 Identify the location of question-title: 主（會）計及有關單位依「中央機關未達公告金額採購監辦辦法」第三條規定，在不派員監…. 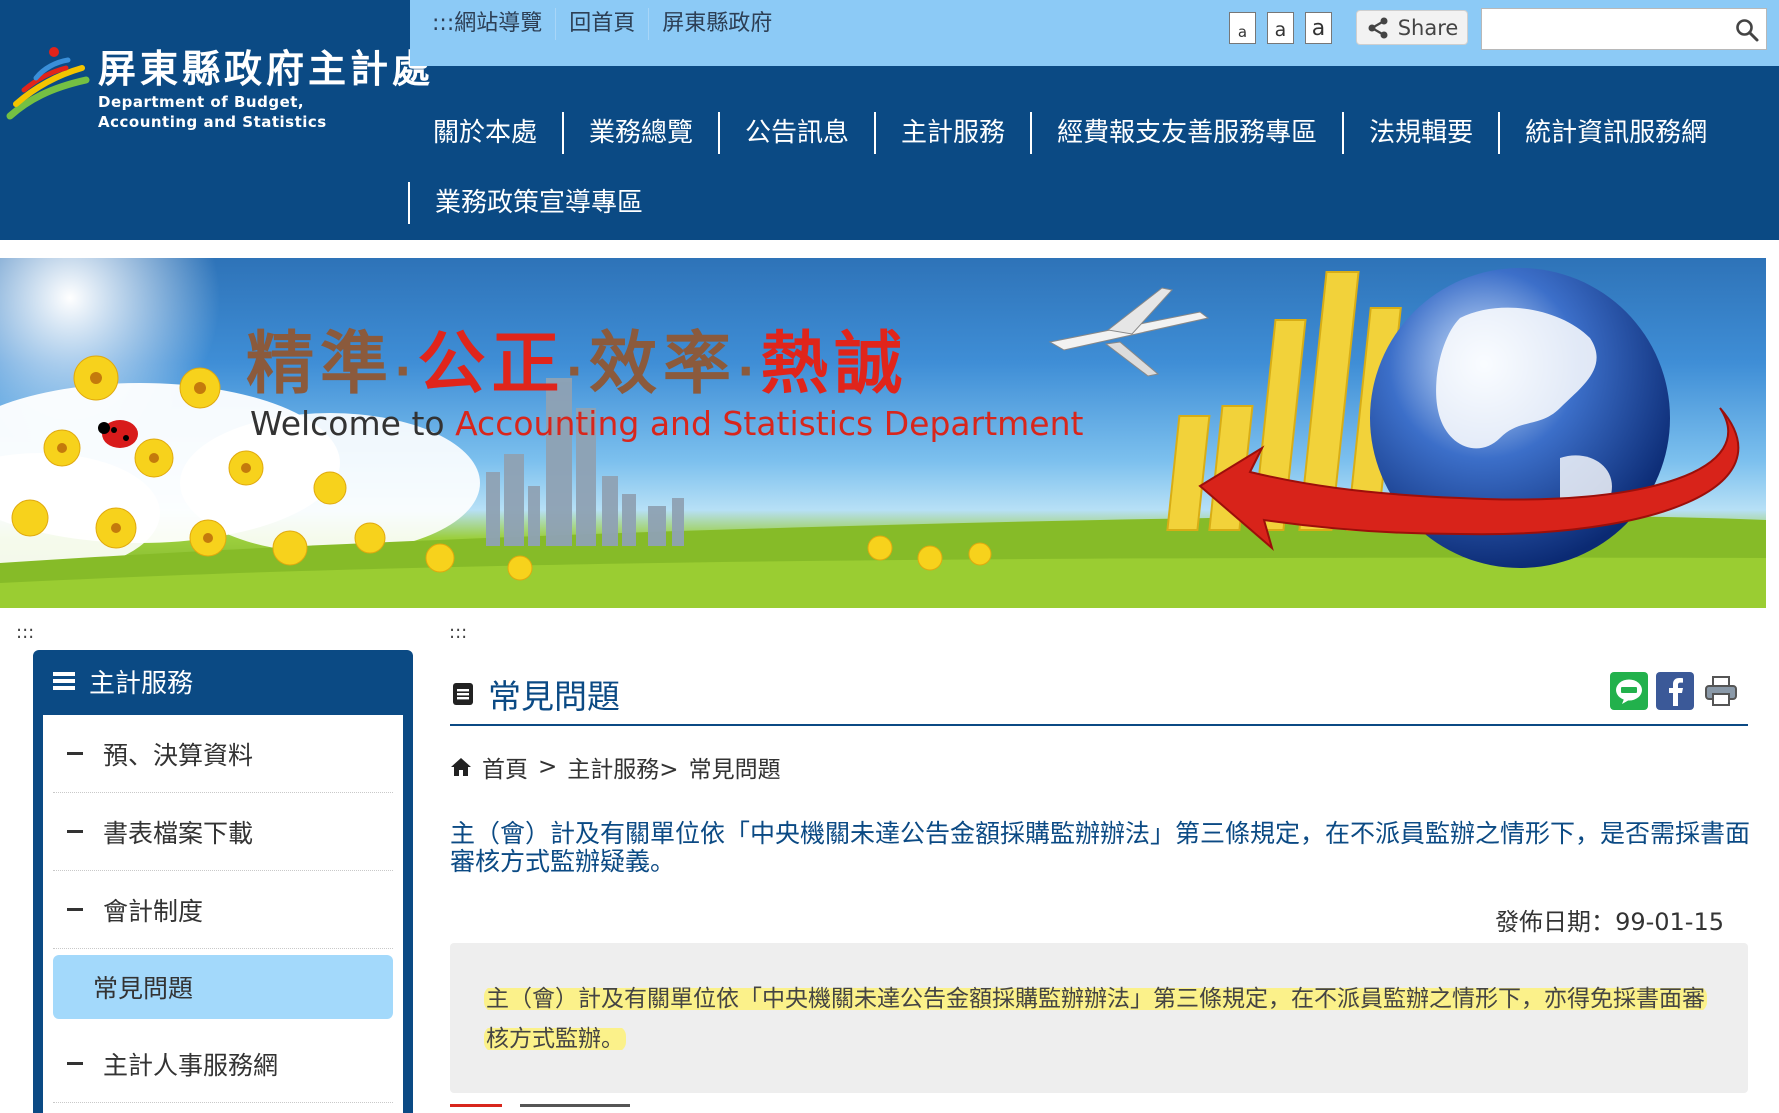
(1100, 847).